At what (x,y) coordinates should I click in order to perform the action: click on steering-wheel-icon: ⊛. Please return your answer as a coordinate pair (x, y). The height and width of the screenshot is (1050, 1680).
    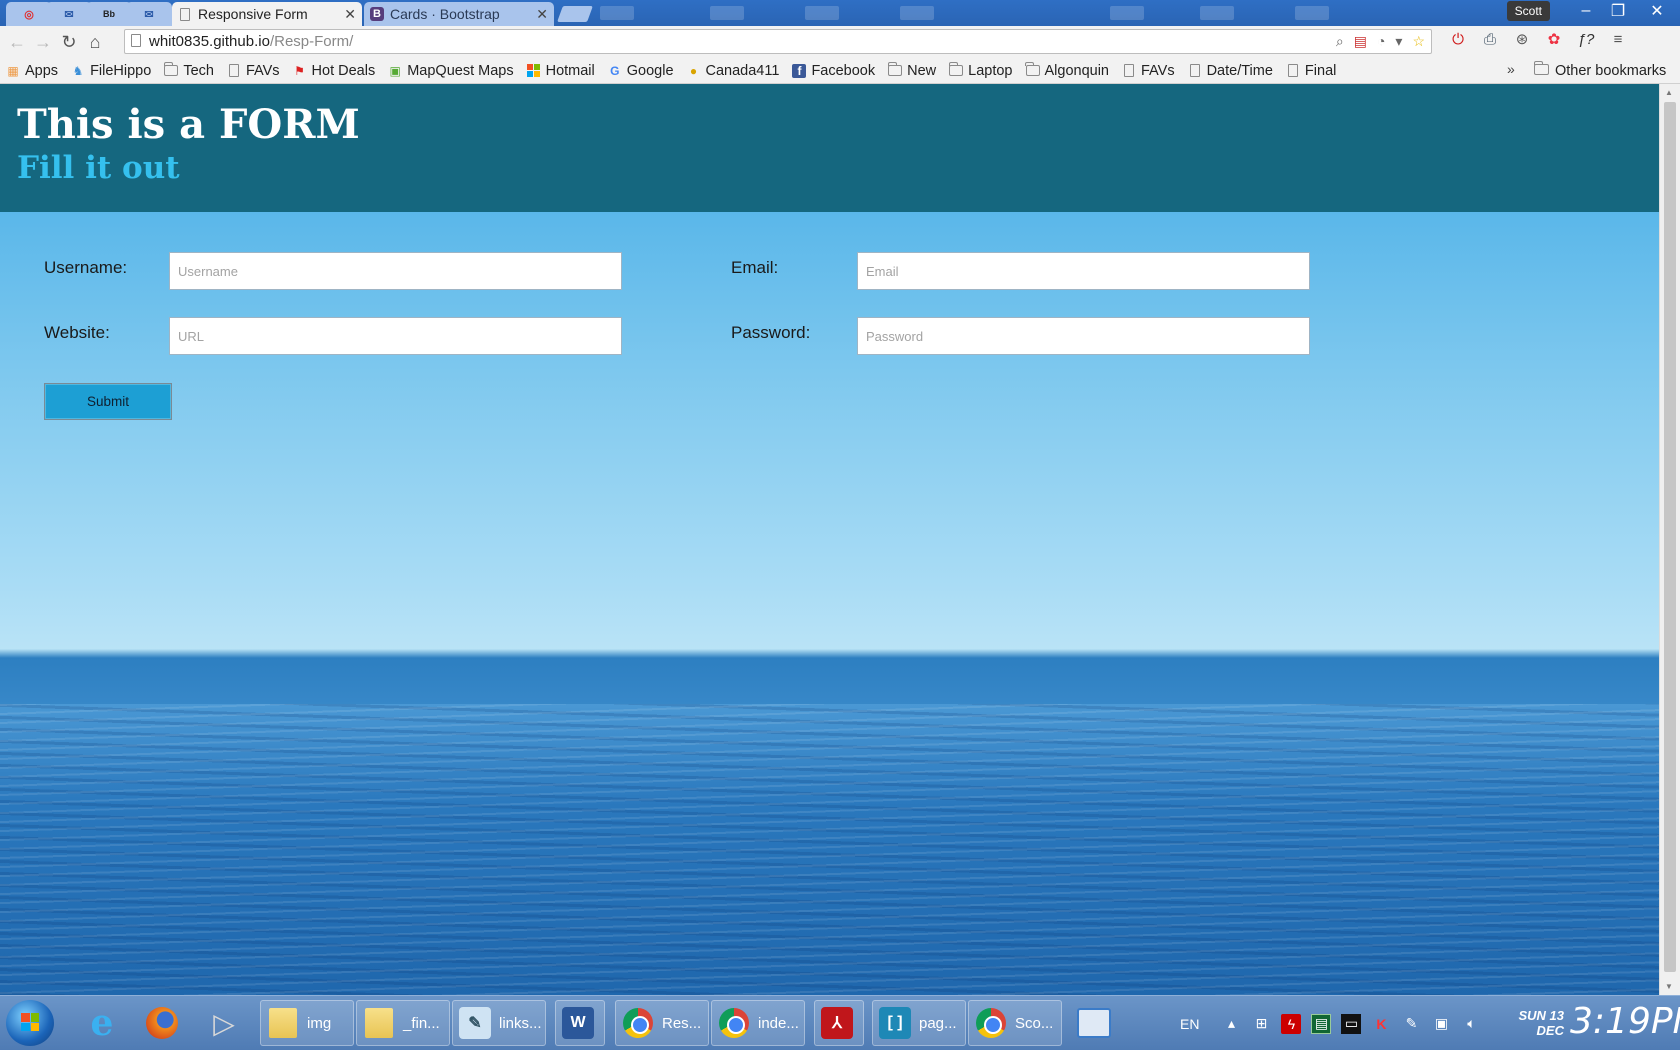
    Looking at the image, I should click on (1522, 39).